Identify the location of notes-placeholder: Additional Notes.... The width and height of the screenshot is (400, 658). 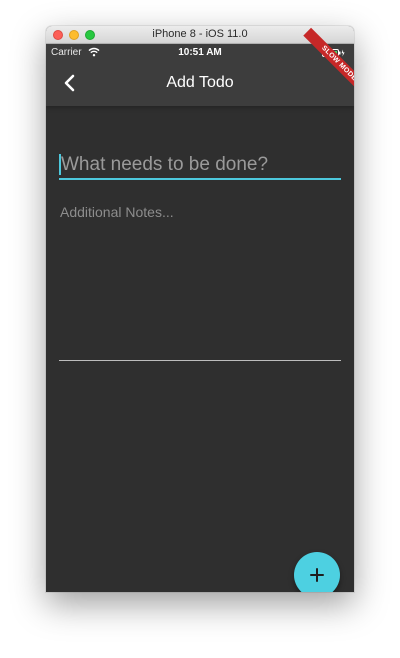
(117, 212).